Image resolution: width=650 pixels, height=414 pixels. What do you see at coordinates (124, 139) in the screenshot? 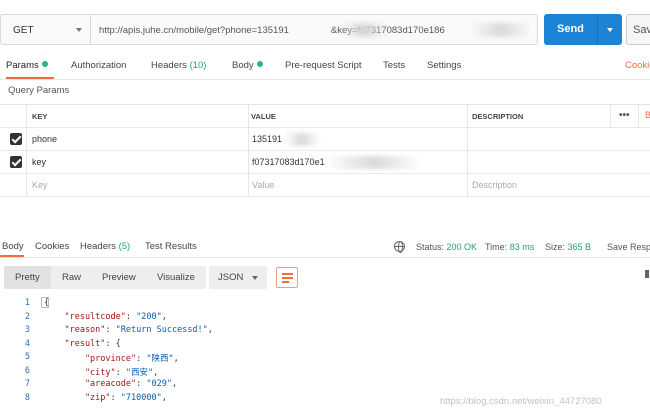
I see `param-key-cell: phone` at bounding box center [124, 139].